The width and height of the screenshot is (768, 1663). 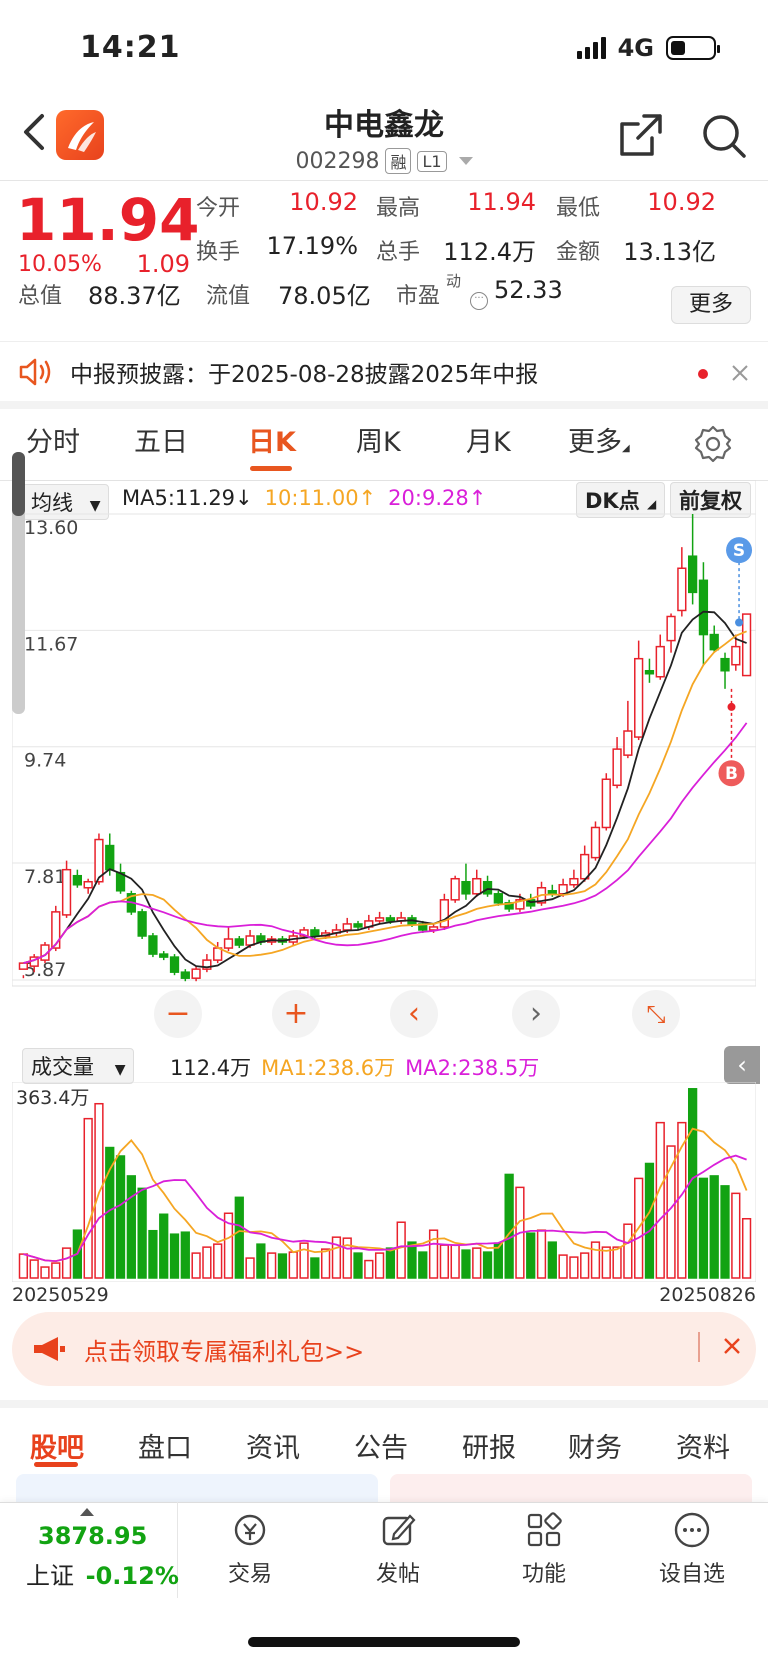 What do you see at coordinates (381, 1445) in the screenshot?
I see `content-tab-3: 公告` at bounding box center [381, 1445].